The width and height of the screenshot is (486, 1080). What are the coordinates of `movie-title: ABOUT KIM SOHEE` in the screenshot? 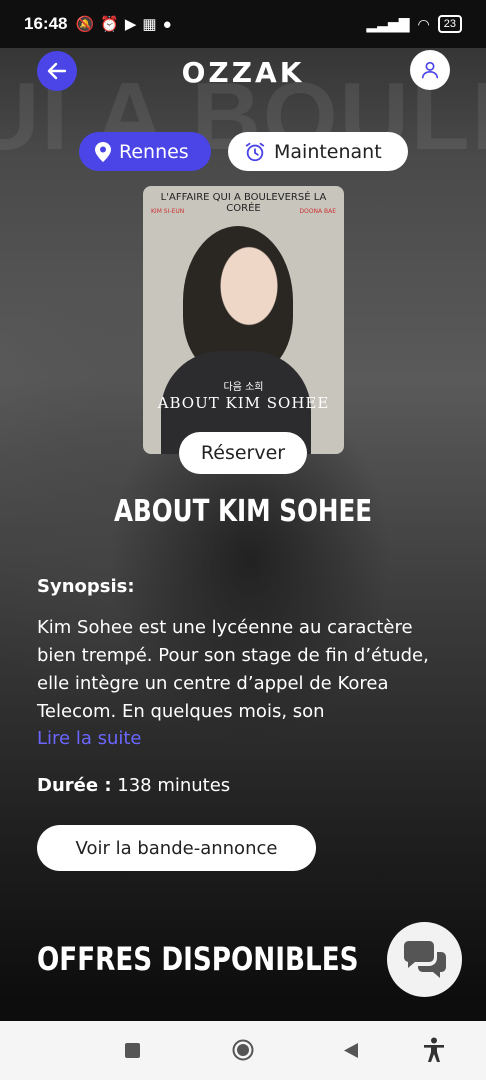 It's located at (243, 511).